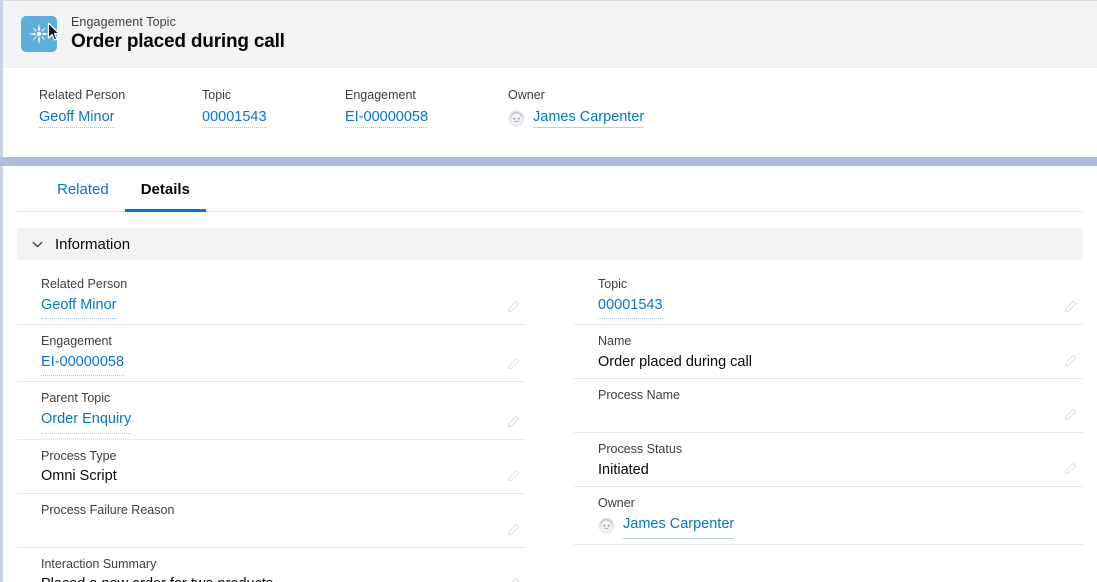  Describe the element at coordinates (623, 469) in the screenshot. I see `field-value: Initiated` at that location.